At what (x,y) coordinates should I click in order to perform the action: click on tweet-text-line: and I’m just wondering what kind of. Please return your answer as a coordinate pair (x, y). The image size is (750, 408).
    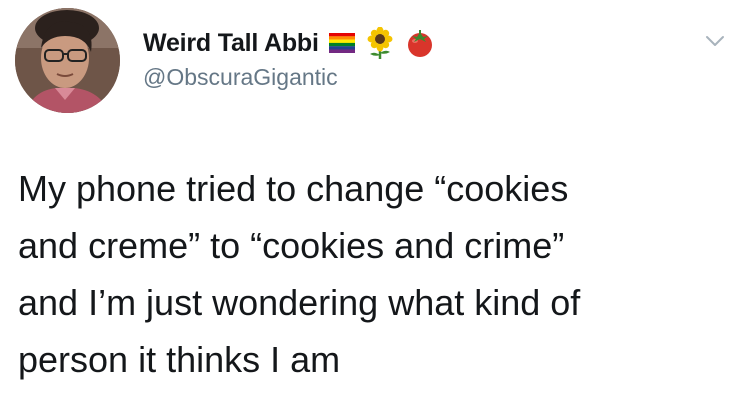
    Looking at the image, I should click on (299, 302).